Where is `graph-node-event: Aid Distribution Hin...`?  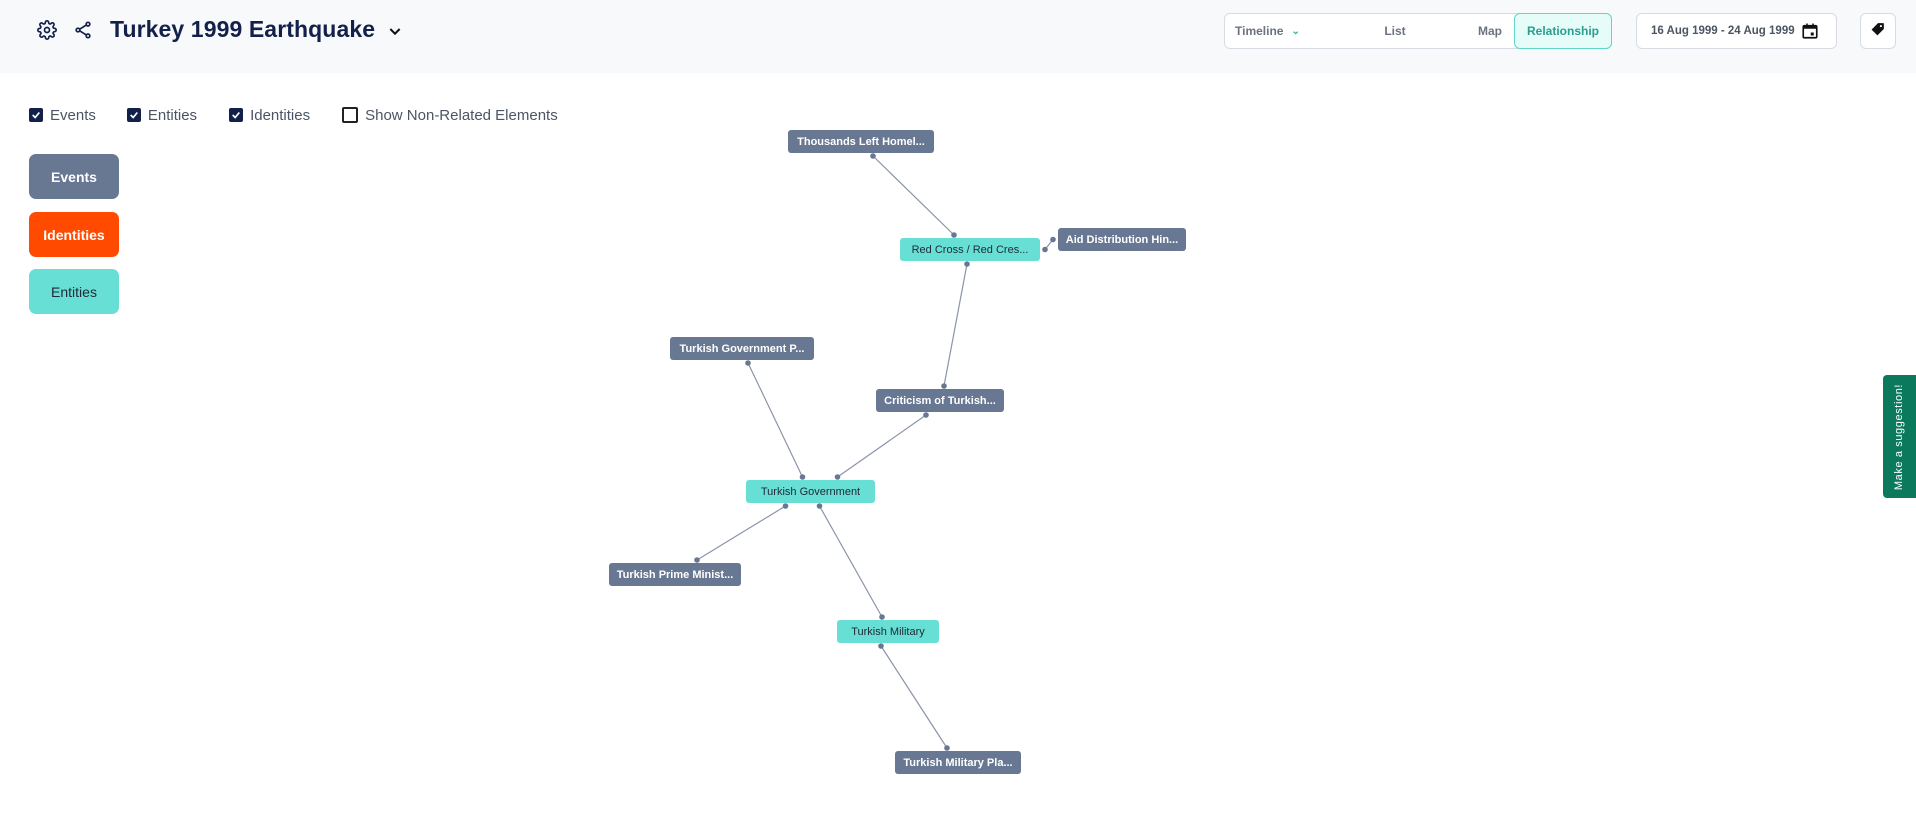
graph-node-event: Aid Distribution Hin... is located at coordinates (1122, 239).